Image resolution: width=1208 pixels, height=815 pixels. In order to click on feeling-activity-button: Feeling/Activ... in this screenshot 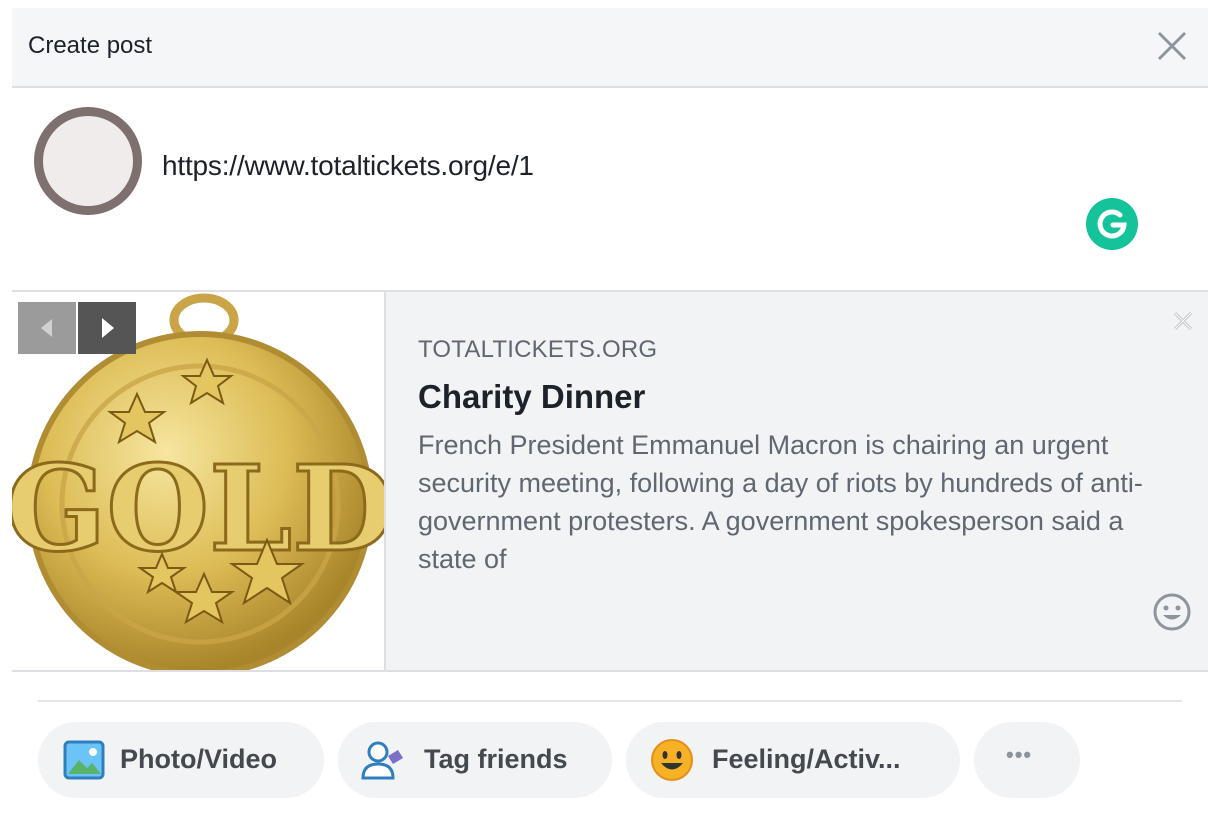, I will do `click(793, 760)`.